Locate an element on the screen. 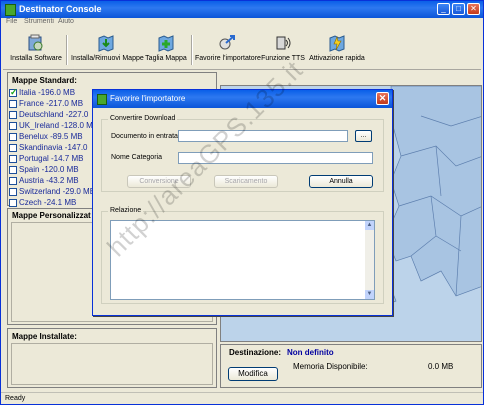 Image resolution: width=484 pixels, height=405 pixels. standard-maps-title: Mappe Standard: is located at coordinates (44, 80).